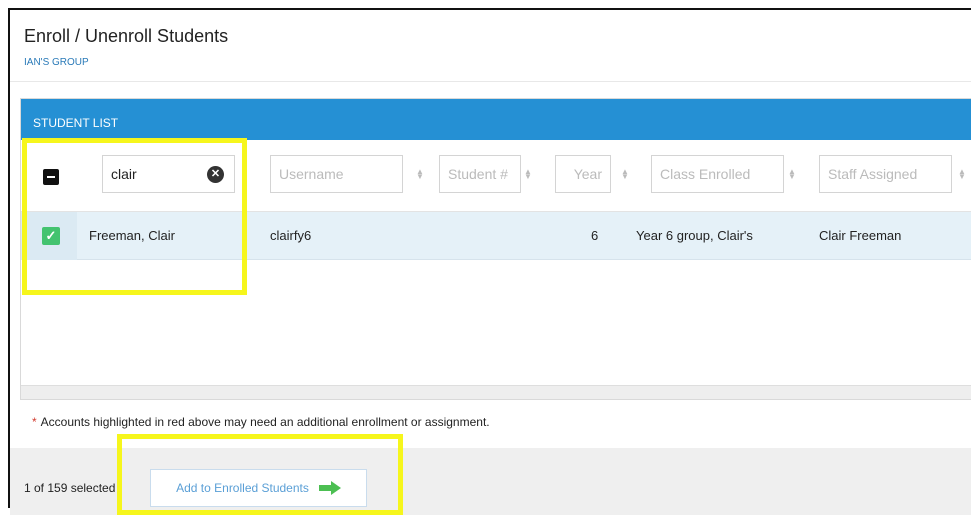 The height and width of the screenshot is (515, 971). I want to click on class-enrolled-filter-placeholder: Class Enrolled, so click(705, 174).